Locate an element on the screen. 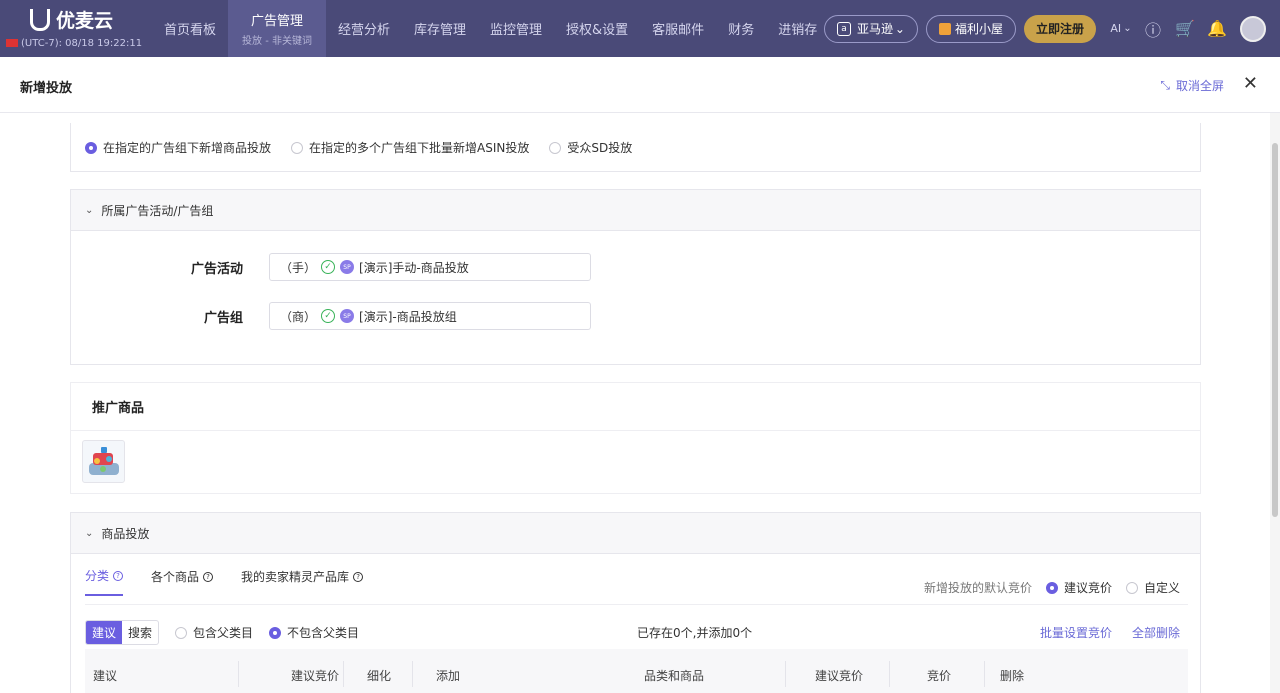 This screenshot has height=693, width=1280. nav-item-service-mail: 客服邮件 is located at coordinates (678, 28).